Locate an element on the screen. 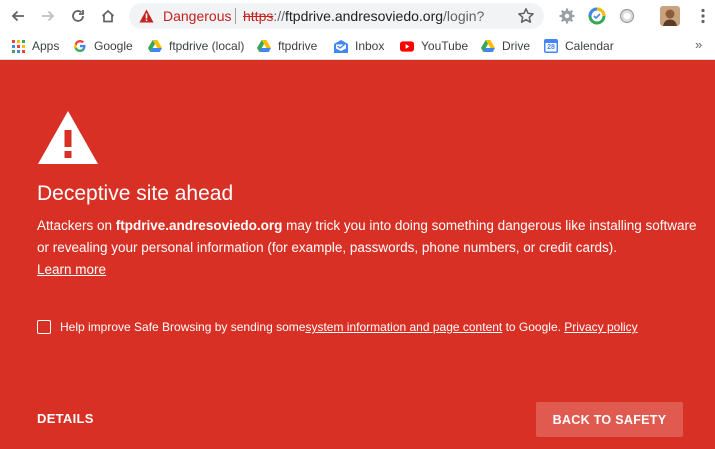 The width and height of the screenshot is (715, 449). reload-button is located at coordinates (78, 16).